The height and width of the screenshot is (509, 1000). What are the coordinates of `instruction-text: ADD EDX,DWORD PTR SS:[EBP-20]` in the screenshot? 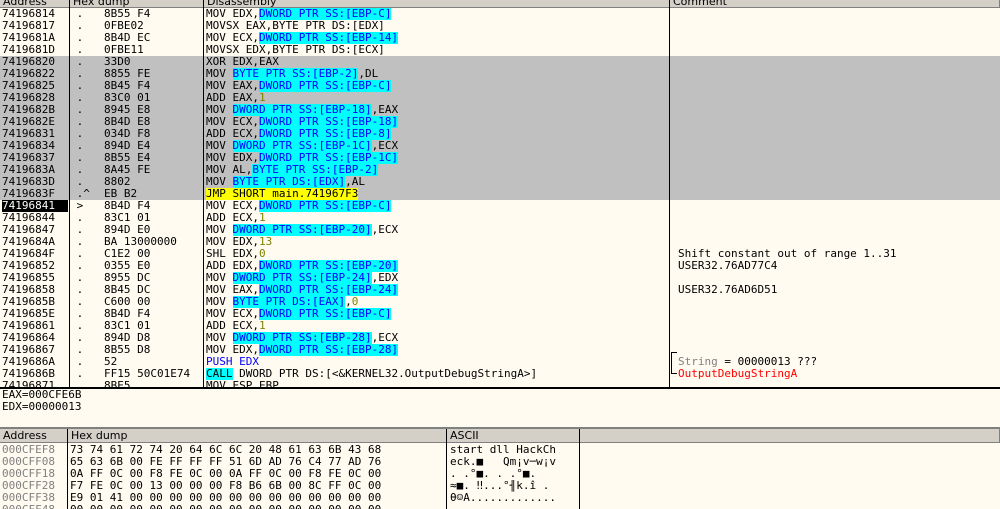 It's located at (436, 266).